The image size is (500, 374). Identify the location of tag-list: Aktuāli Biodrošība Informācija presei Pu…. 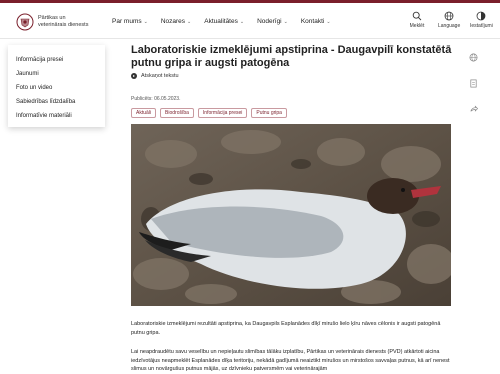
(209, 113).